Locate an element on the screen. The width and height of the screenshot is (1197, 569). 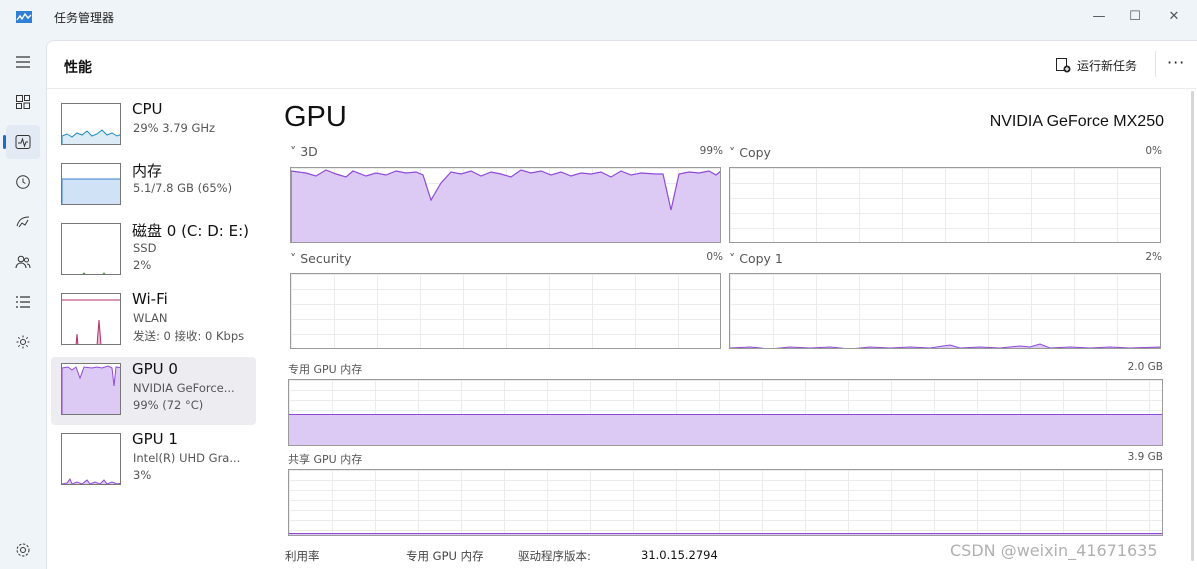
nav-performance is located at coordinates (21, 142).